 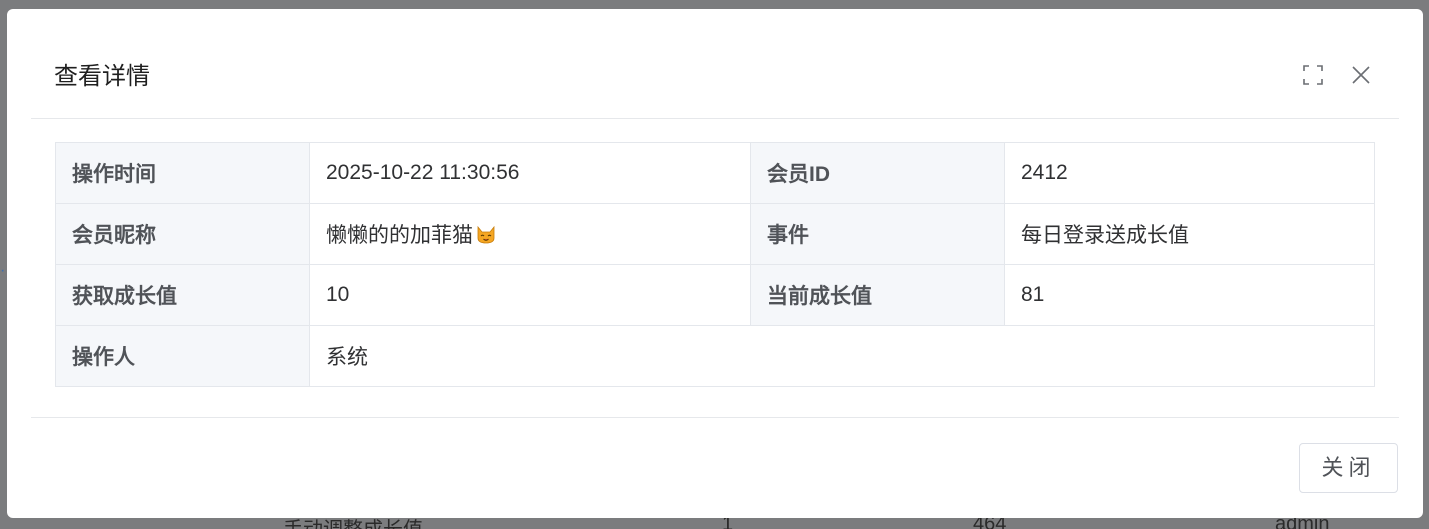 I want to click on cat-face-icon, so click(x=486, y=234).